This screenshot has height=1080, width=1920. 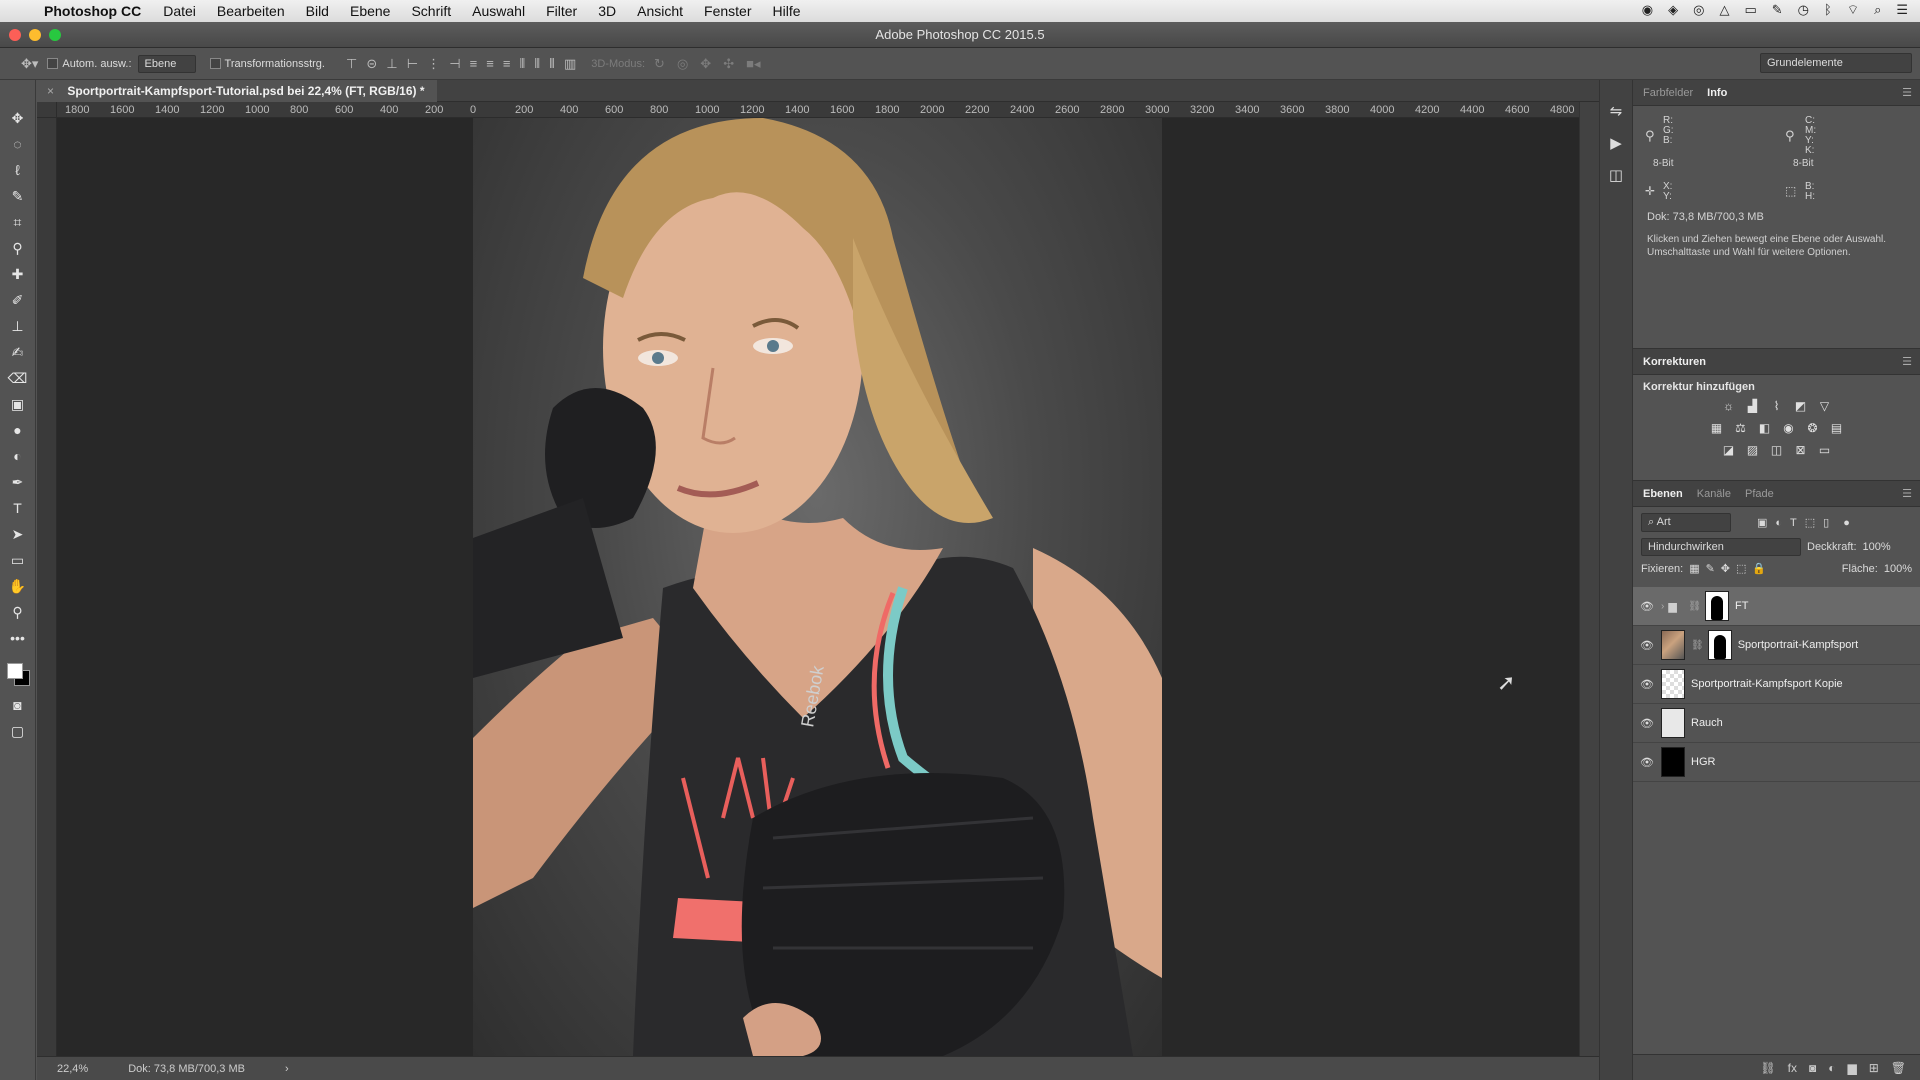 I want to click on zoom-tool-icon: ⚲, so click(x=18, y=612).